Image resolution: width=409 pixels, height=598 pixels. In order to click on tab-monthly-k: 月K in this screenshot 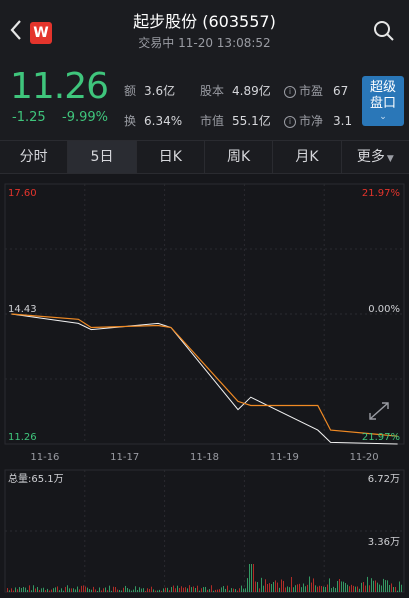, I will do `click(307, 157)`.